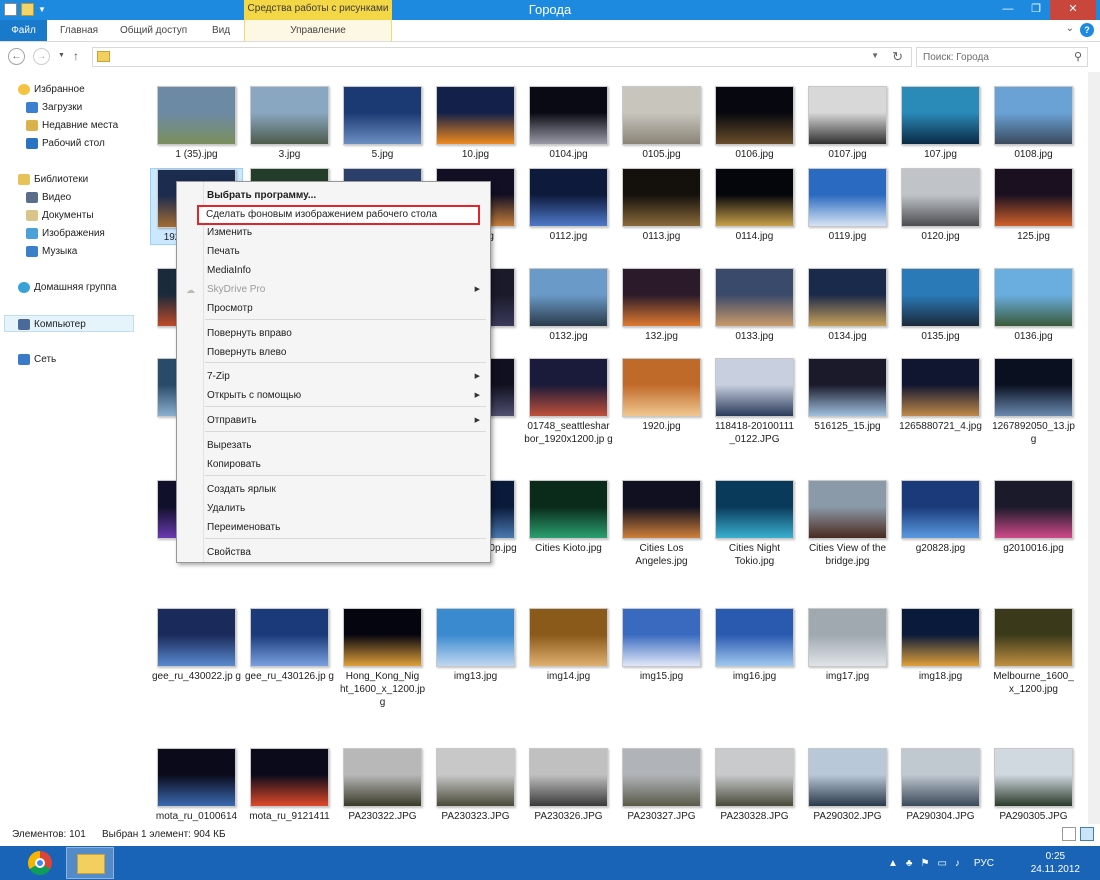 This screenshot has height=880, width=1100. What do you see at coordinates (333, 421) in the screenshot?
I see `menu-item: Отправить ▶` at bounding box center [333, 421].